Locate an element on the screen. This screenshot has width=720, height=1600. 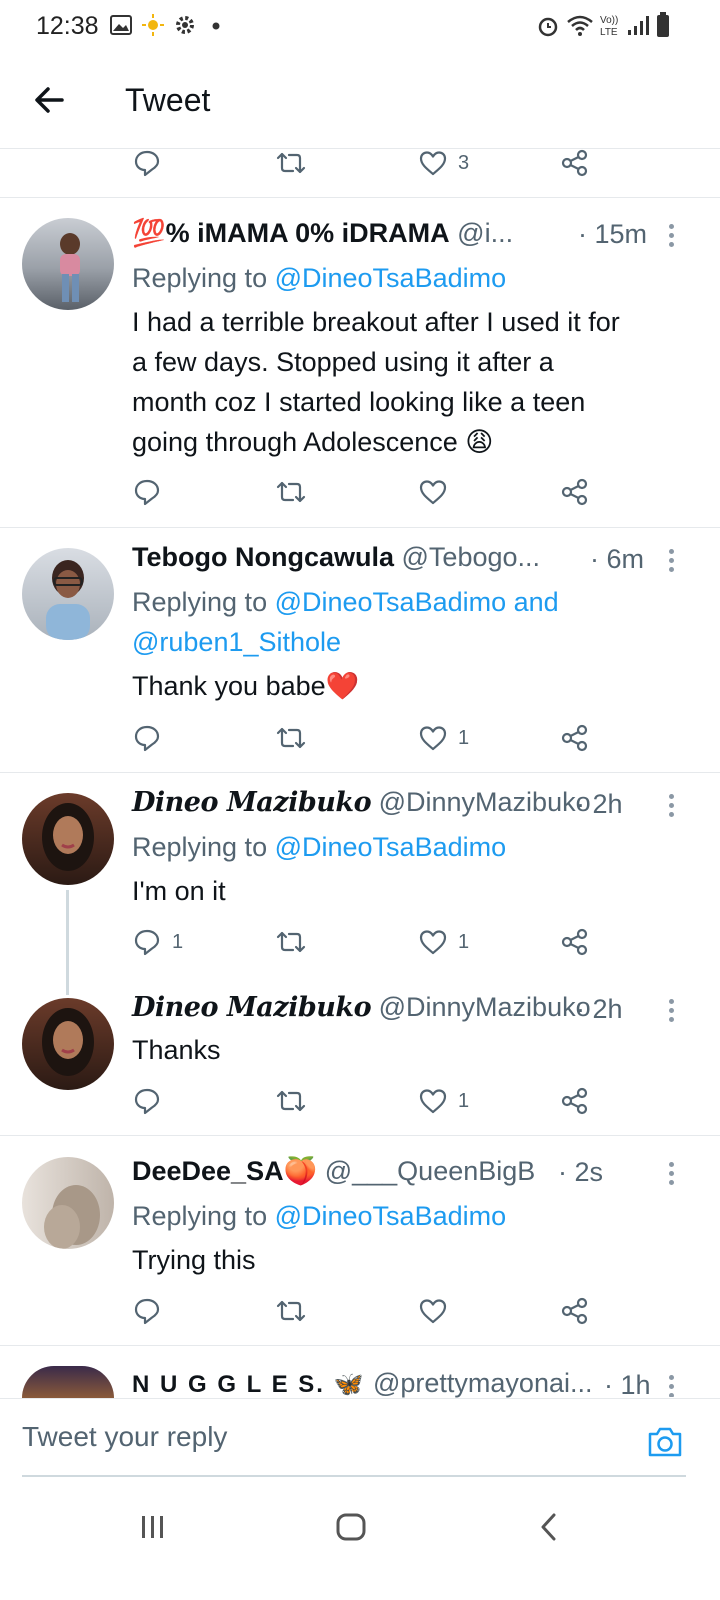
reply-input: Tweet your reply is located at coordinates (124, 1437).